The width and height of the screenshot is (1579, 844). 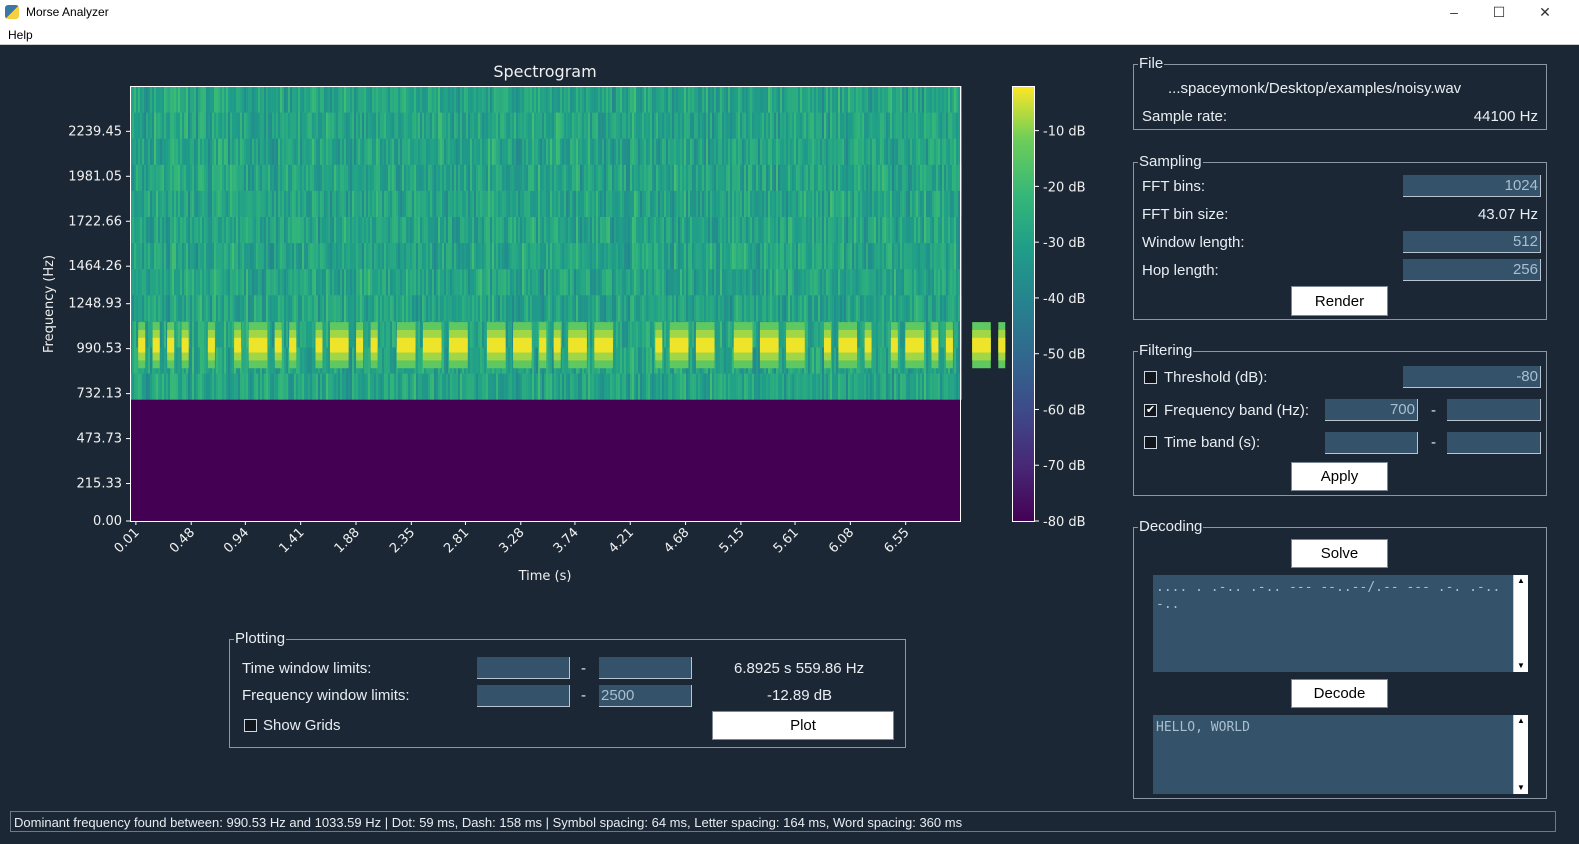 I want to click on maximize-button: ☐, so click(x=1499, y=12).